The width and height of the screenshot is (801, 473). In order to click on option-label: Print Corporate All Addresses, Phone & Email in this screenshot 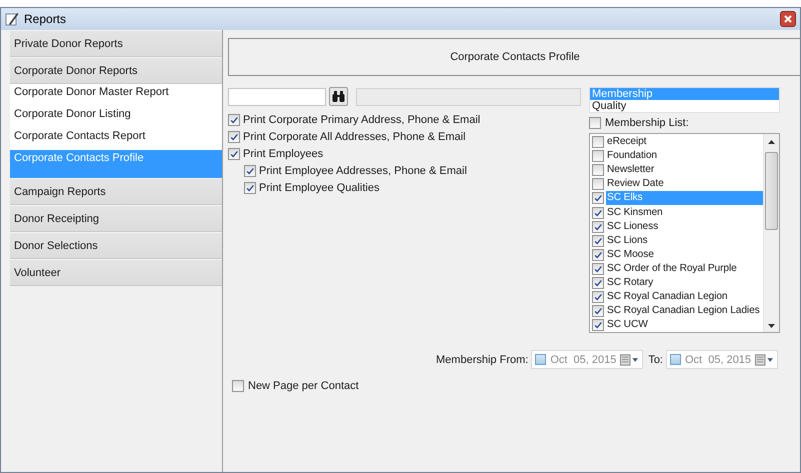, I will do `click(354, 136)`.